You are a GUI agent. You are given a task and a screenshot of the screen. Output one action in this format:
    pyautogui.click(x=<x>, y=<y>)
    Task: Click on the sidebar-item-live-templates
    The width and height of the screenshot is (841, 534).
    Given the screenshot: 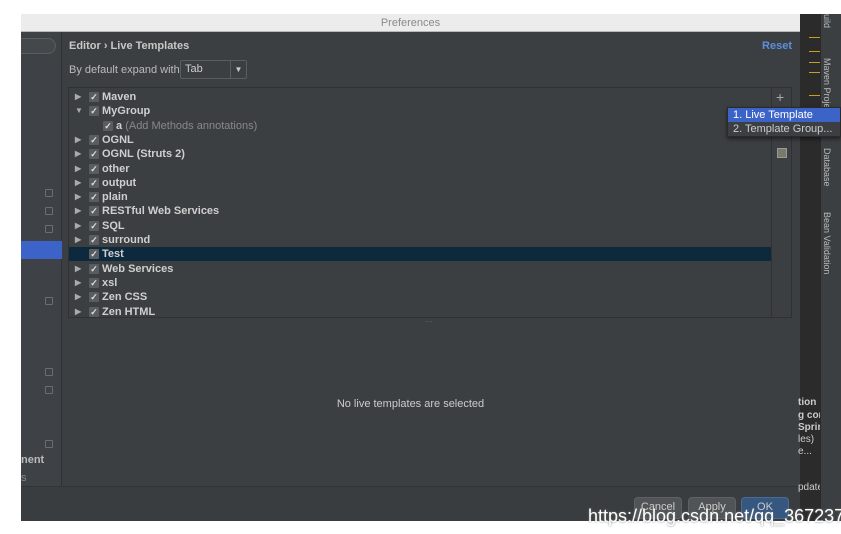 What is the action you would take?
    pyautogui.click(x=41, y=250)
    